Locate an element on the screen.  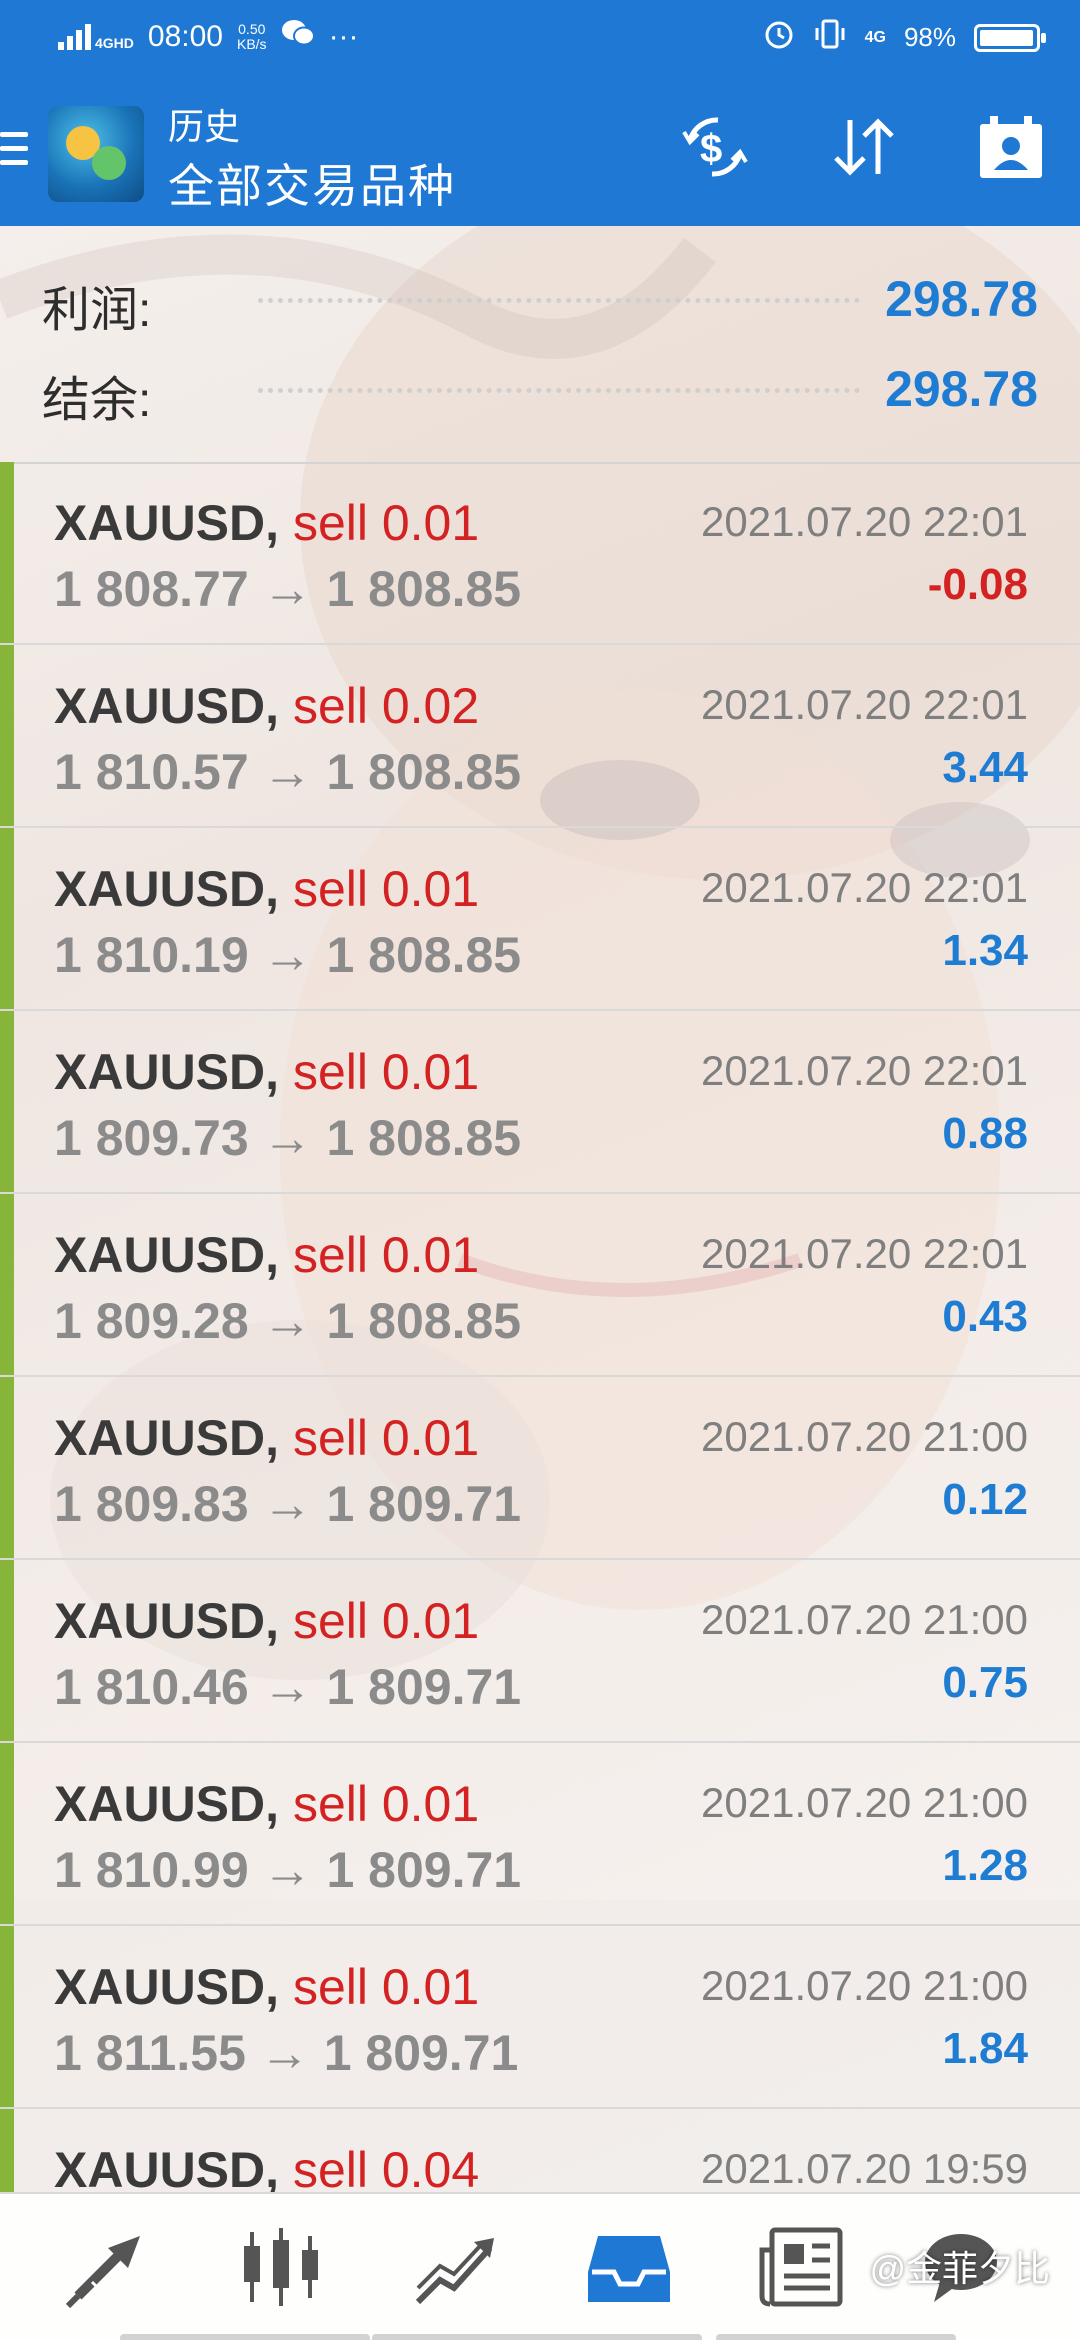
chart-trend-icon is located at coordinates (455, 2267).